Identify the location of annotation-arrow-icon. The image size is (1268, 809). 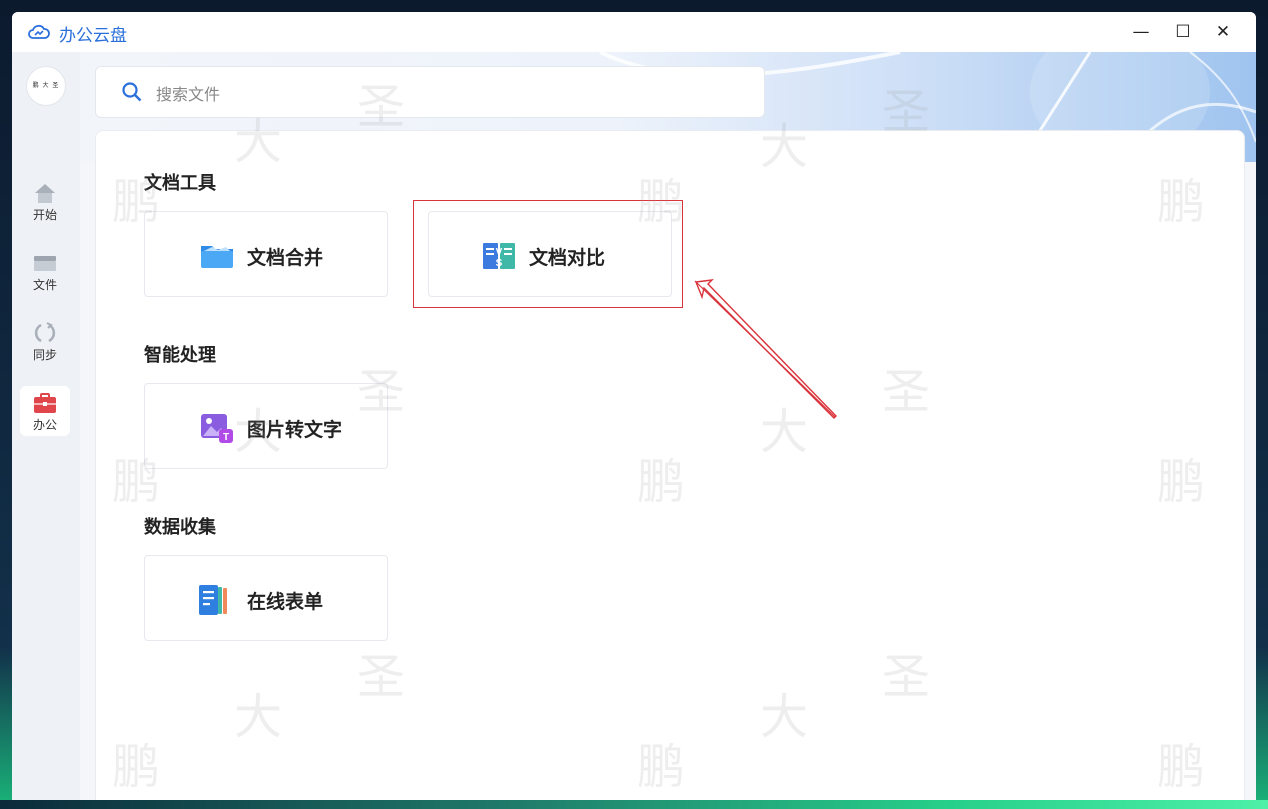
(765, 349).